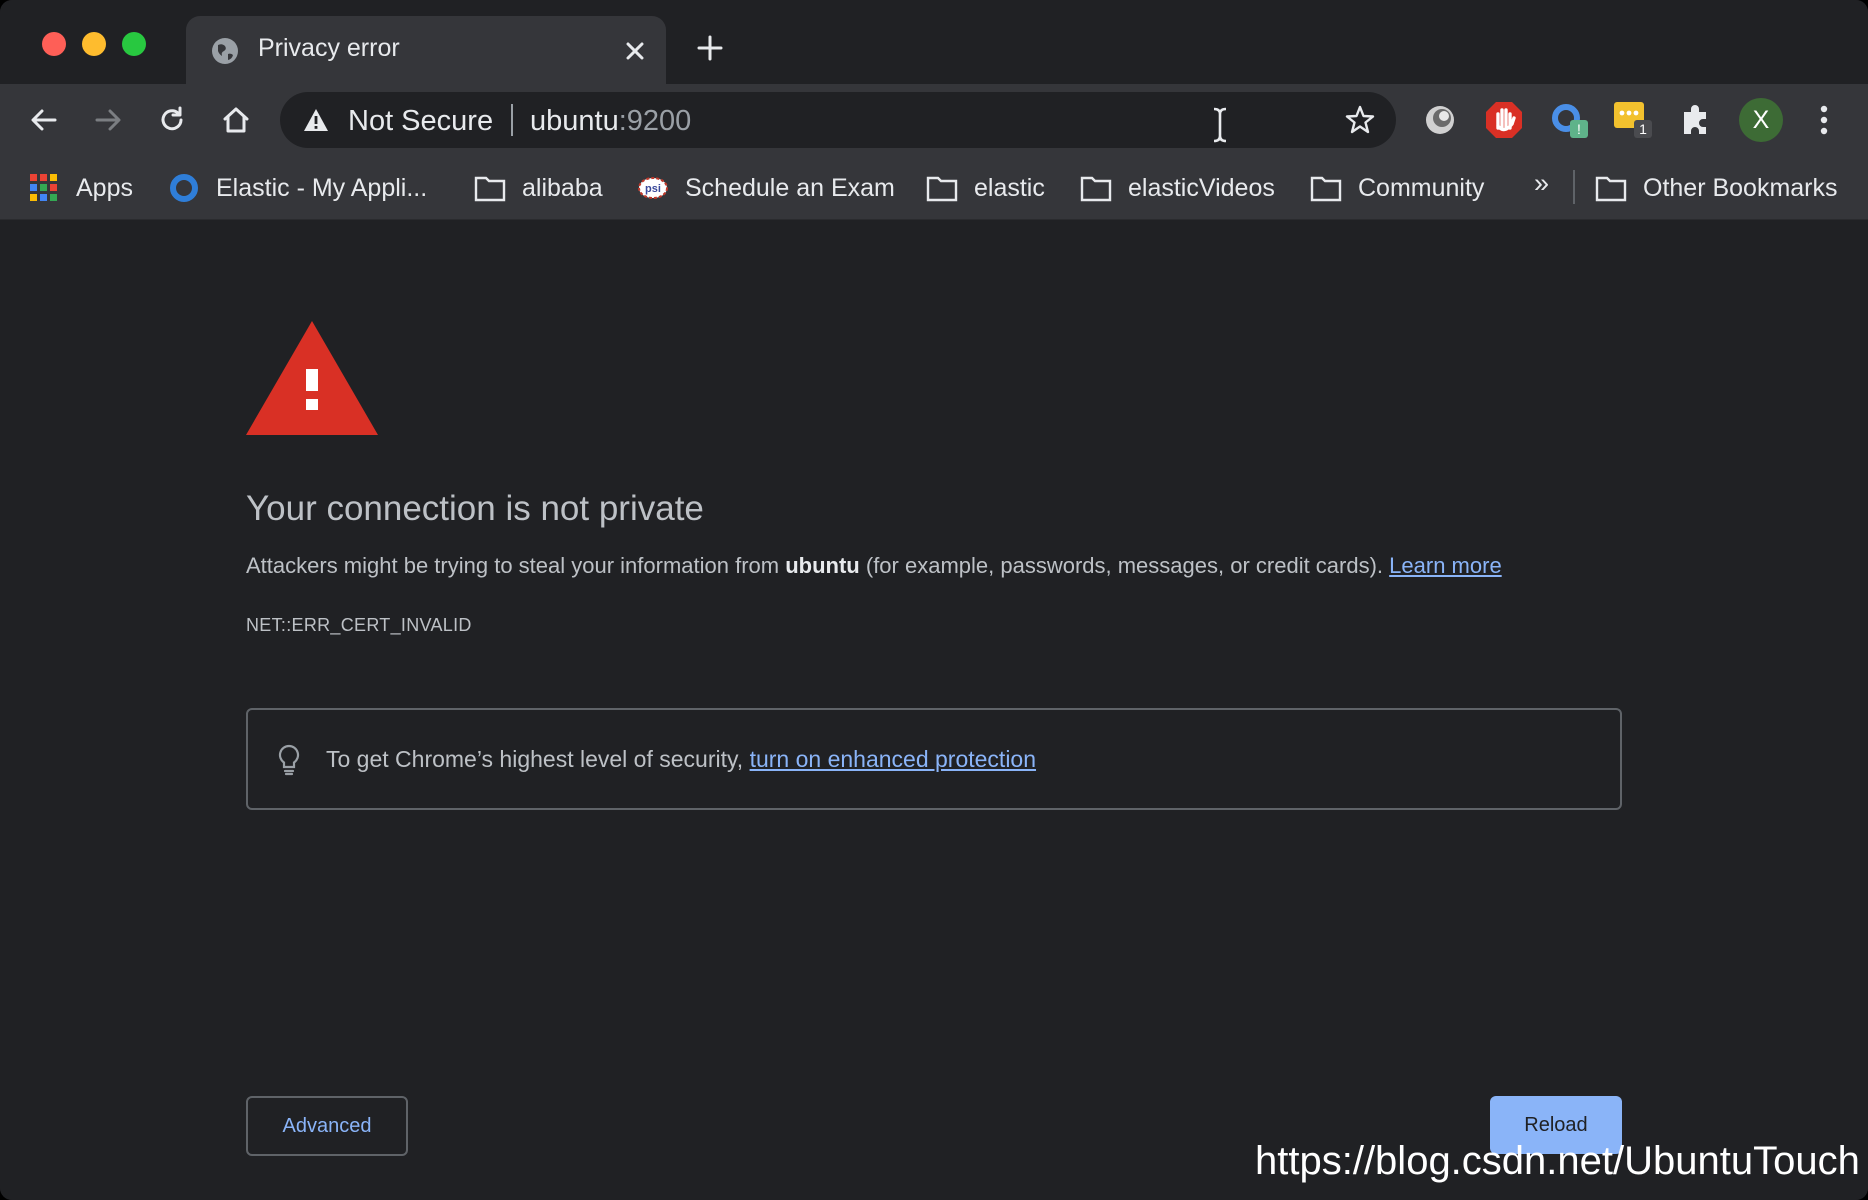  Describe the element at coordinates (1632, 120) in the screenshot. I see `extension-chat-icon: 1` at that location.